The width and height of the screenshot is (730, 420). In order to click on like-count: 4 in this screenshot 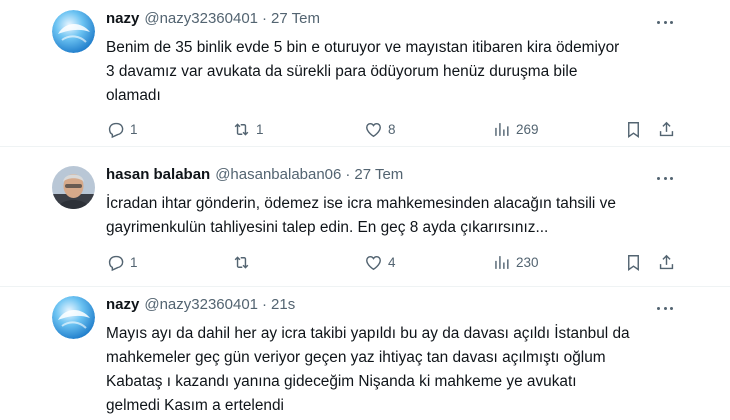, I will do `click(392, 262)`.